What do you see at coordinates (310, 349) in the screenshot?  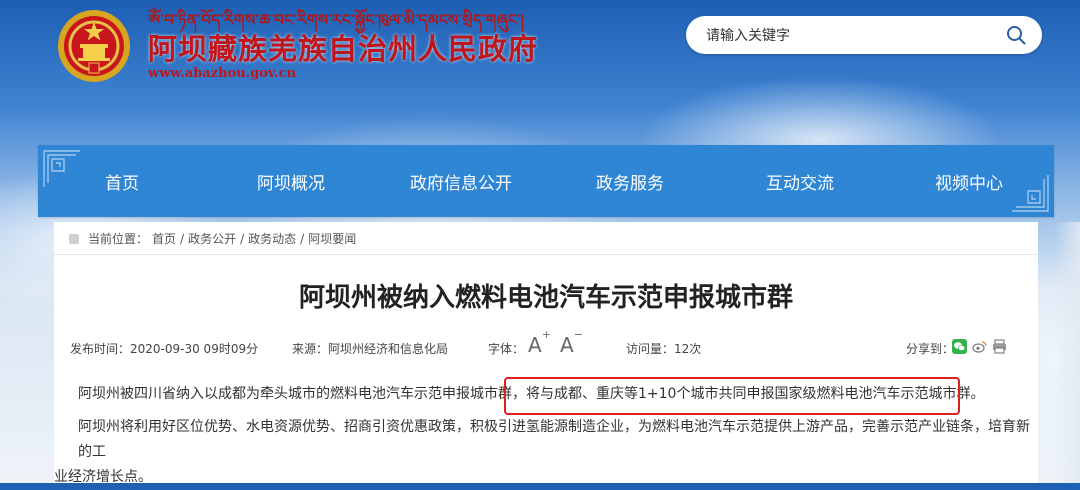 I see `source-label: 来源：` at bounding box center [310, 349].